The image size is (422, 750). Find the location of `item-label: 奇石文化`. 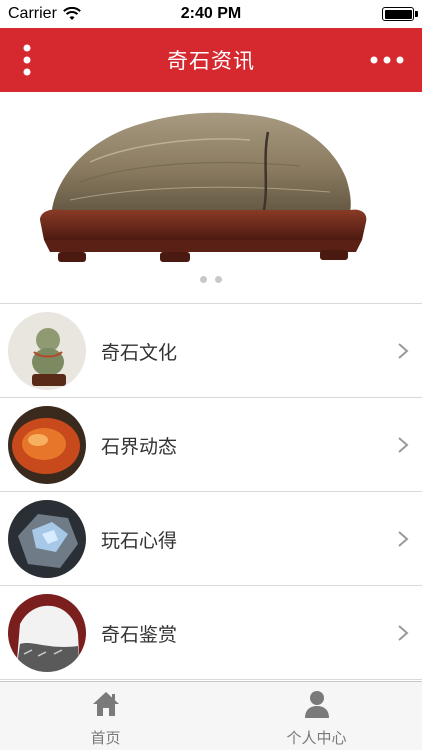

item-label: 奇石文化 is located at coordinates (139, 353).